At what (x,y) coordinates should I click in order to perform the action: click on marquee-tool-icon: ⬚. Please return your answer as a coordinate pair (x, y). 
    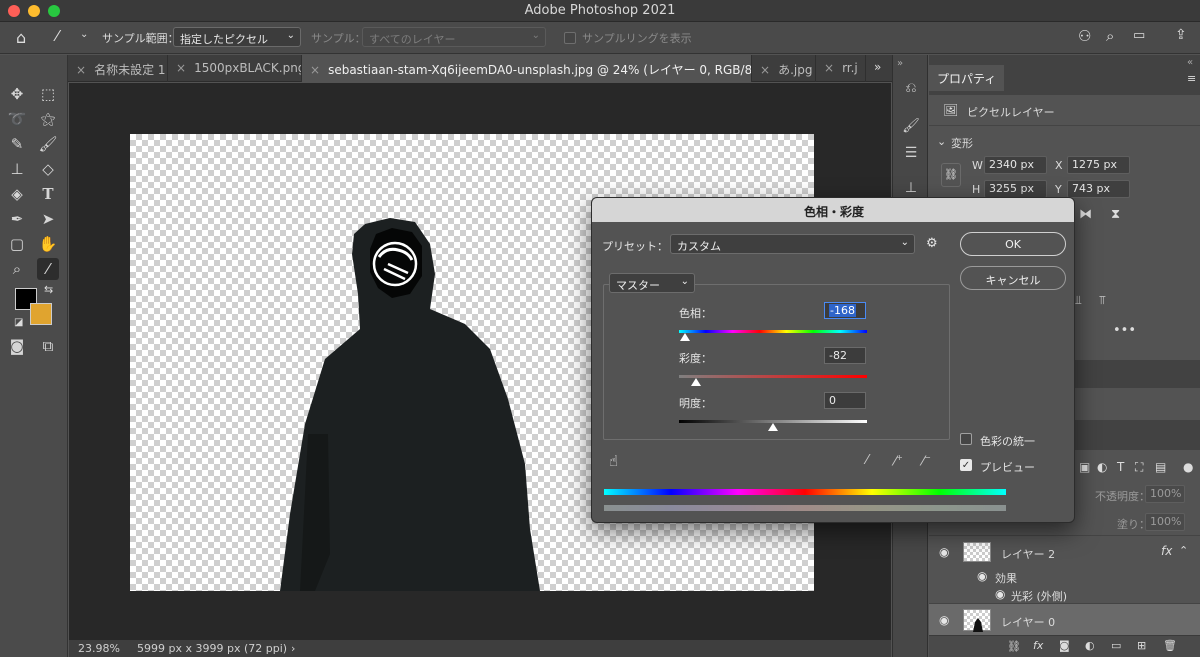
    Looking at the image, I should click on (48, 94).